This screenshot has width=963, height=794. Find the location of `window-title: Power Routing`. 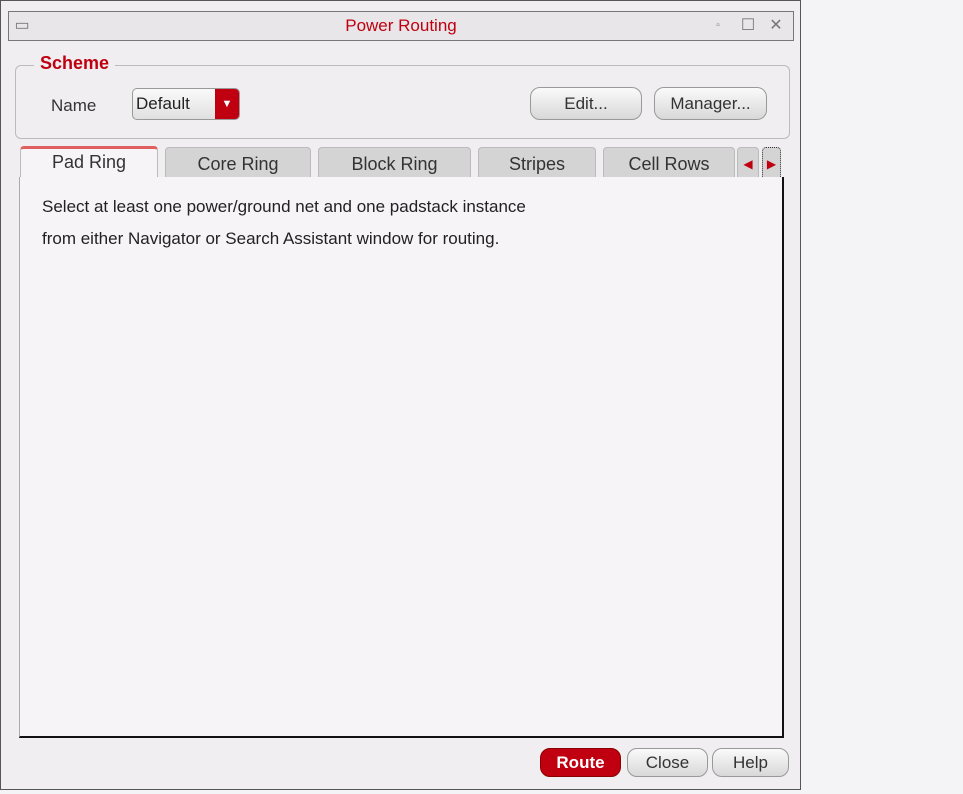

window-title: Power Routing is located at coordinates (401, 25).